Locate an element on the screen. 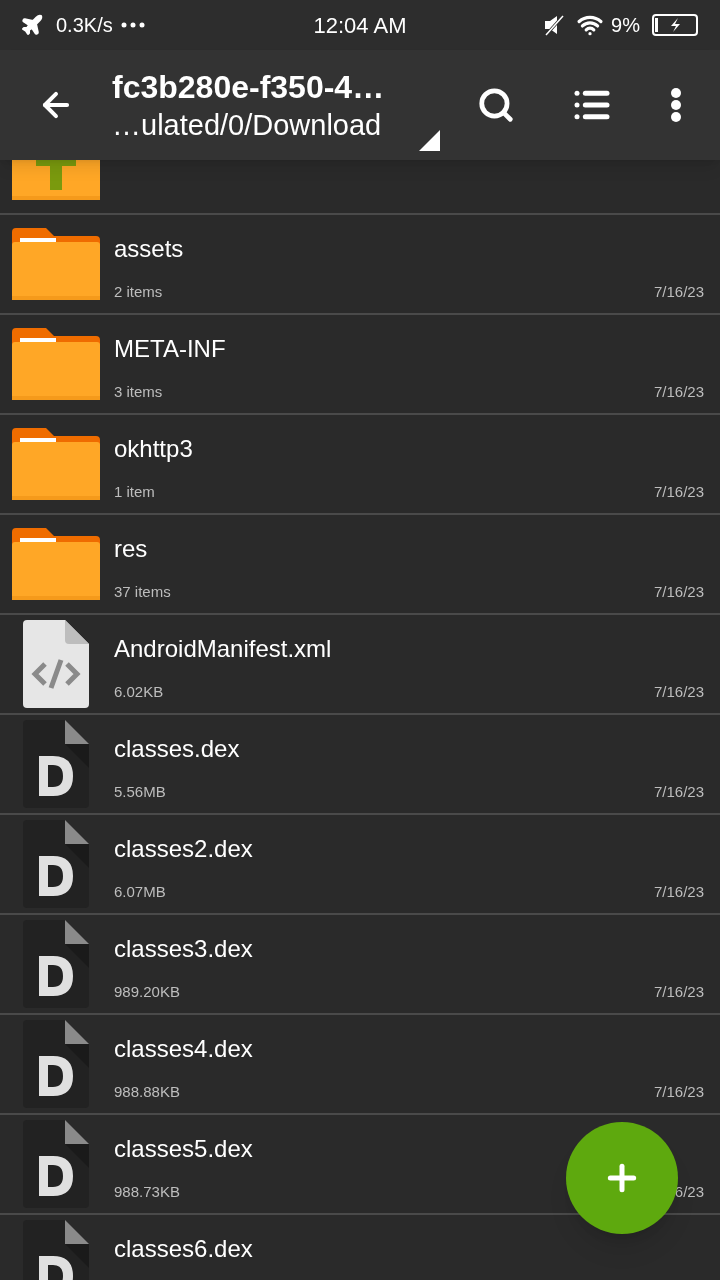 The width and height of the screenshot is (720, 1280). file-name: classes4.dex is located at coordinates (184, 1049).